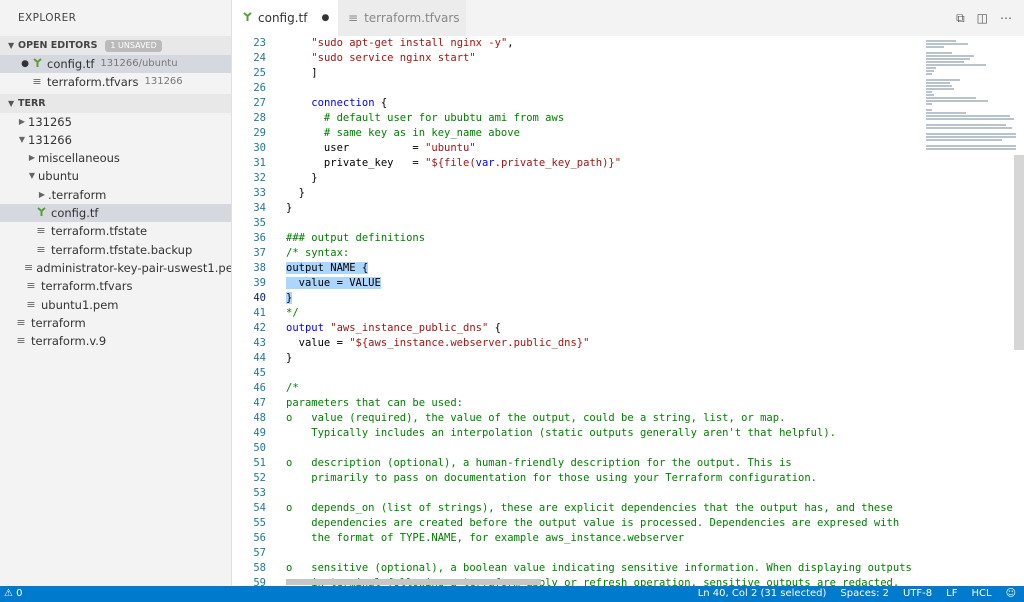 This screenshot has height=602, width=1024. Describe the element at coordinates (115, 341) in the screenshot. I see `tree-item-file: ≡ terraform.v.9` at that location.